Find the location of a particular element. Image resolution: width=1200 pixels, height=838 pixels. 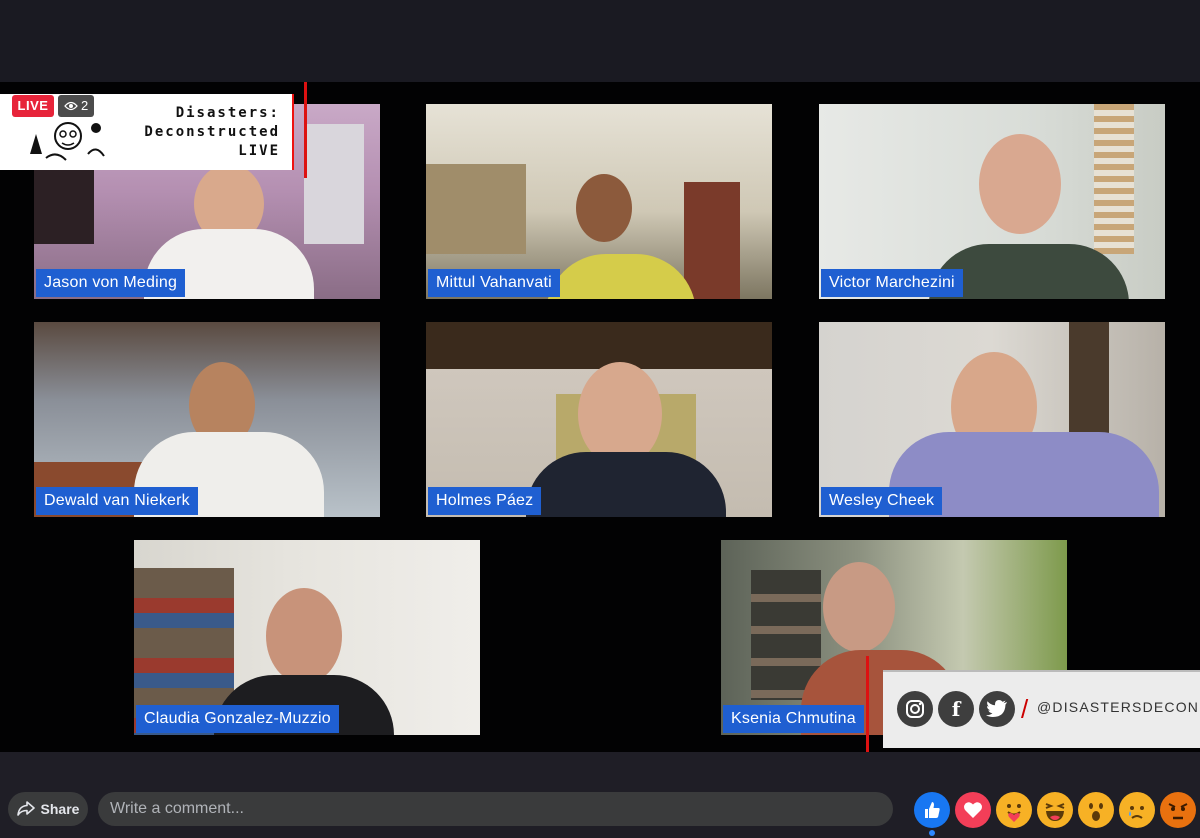

social-handle: @DISASTERSDECON is located at coordinates (1118, 707).